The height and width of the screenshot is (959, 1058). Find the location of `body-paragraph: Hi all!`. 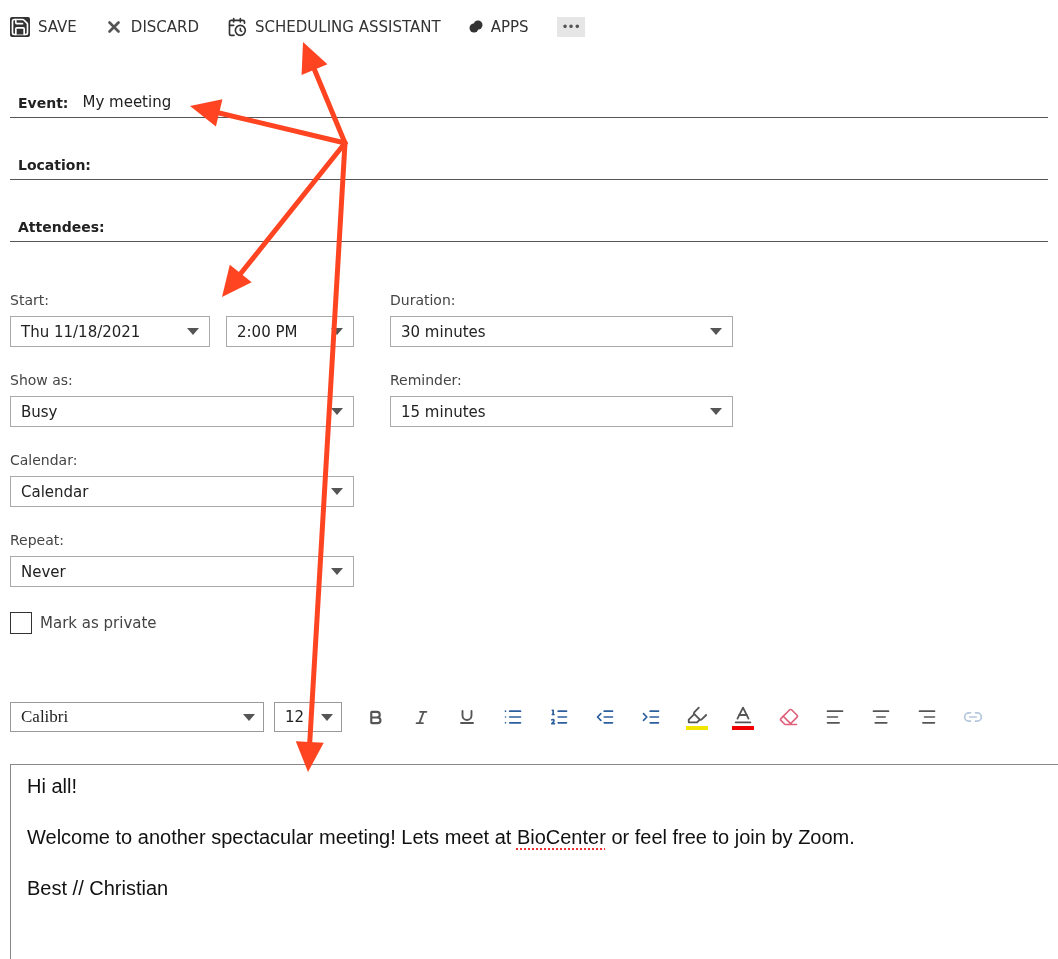

body-paragraph: Hi all! is located at coordinates (52, 786).